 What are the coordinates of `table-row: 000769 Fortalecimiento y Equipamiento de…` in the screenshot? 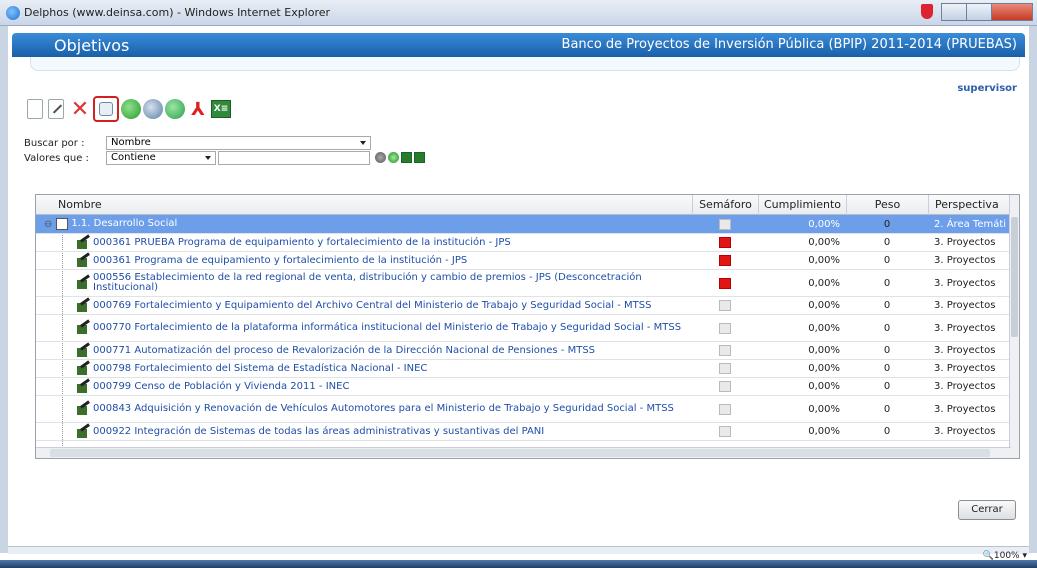 It's located at (523, 306).